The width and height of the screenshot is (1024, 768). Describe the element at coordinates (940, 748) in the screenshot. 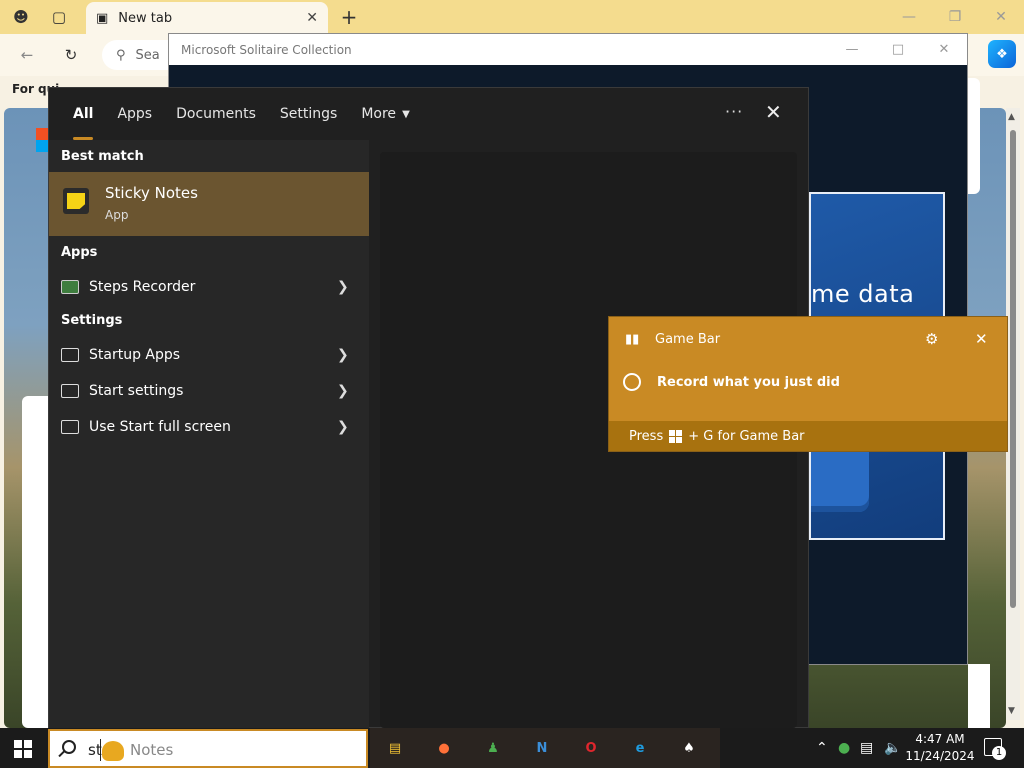

I see `taskbar-clock: 4:47 AM 11/24/2024` at that location.